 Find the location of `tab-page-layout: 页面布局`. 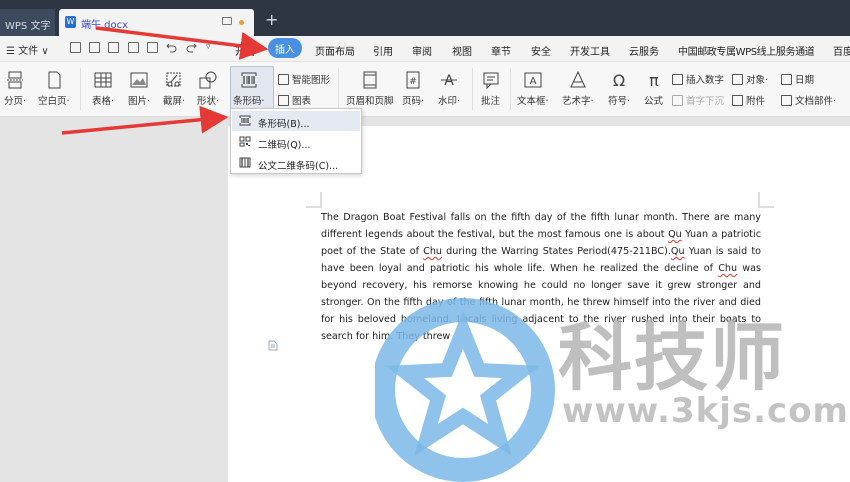

tab-page-layout: 页面布局 is located at coordinates (335, 50).